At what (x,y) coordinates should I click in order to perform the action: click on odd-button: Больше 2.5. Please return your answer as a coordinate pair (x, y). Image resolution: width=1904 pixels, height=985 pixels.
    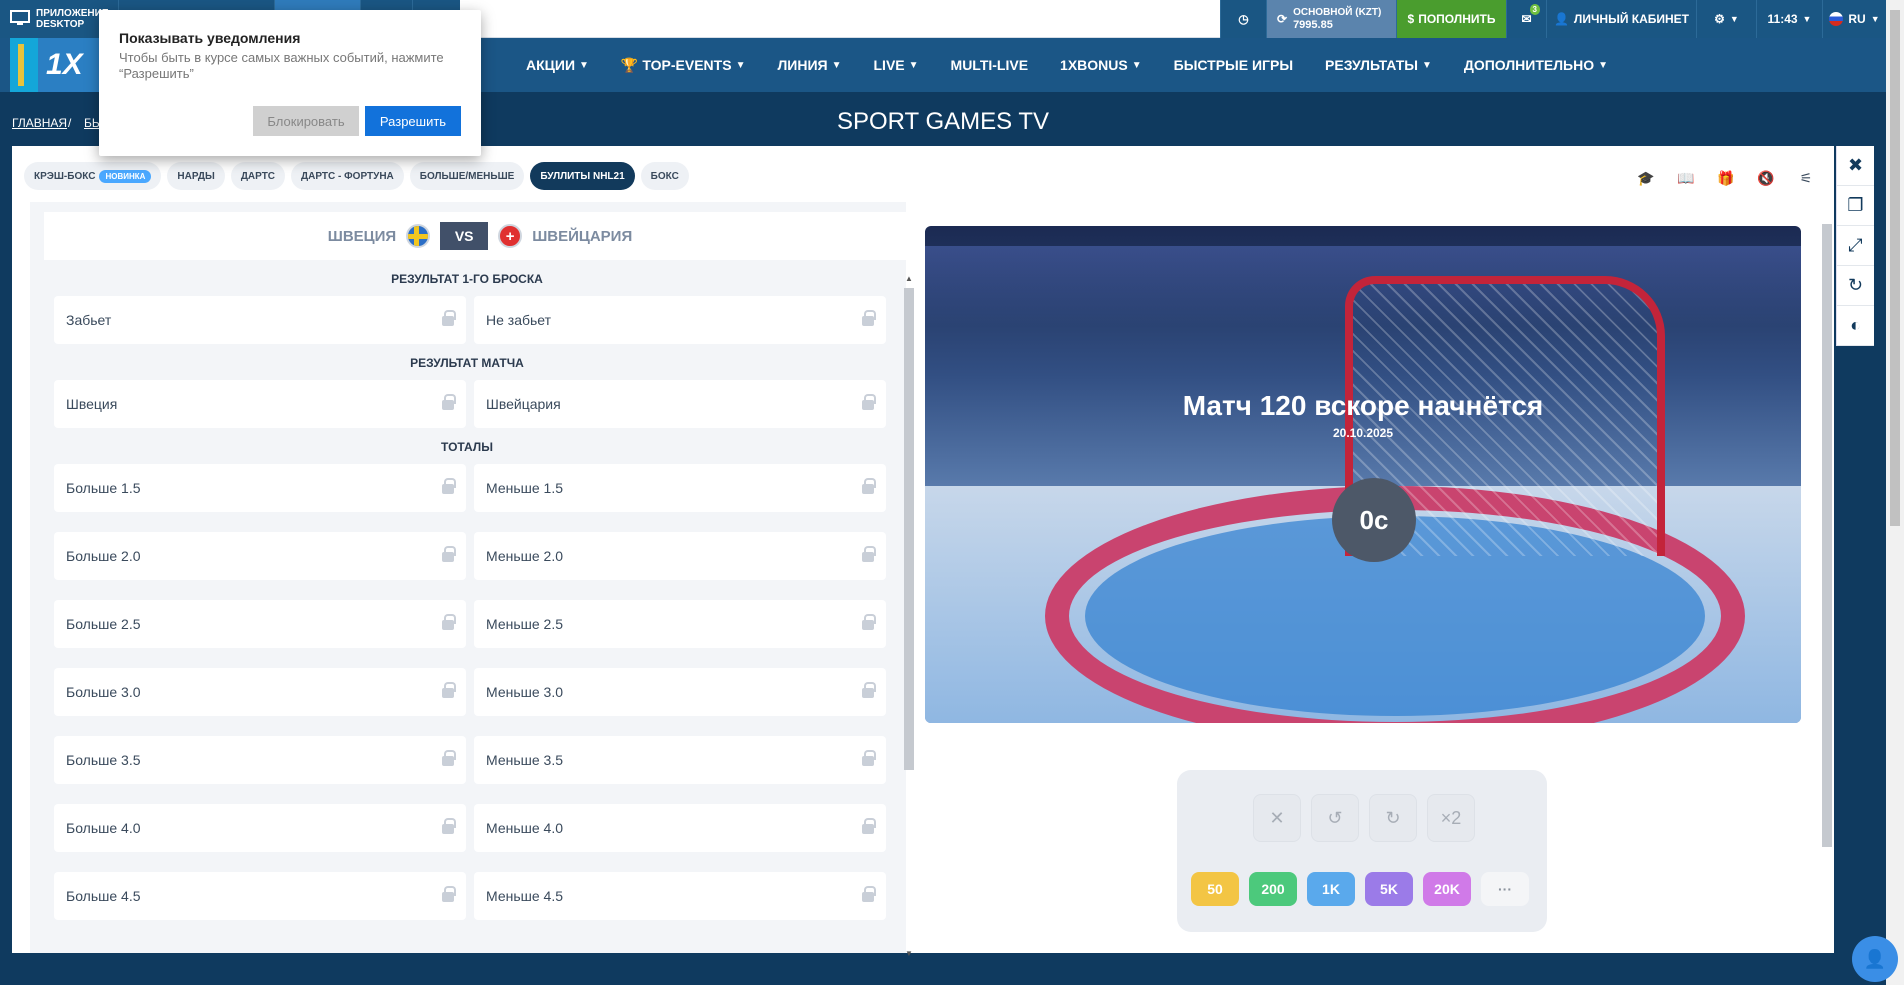
    Looking at the image, I should click on (260, 624).